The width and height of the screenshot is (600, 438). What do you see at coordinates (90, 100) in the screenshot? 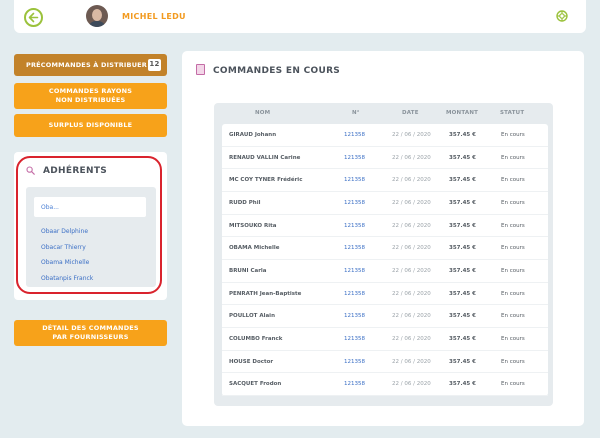
I see `commandes-rayons-label-line2: NON DISTRIBUÉES` at bounding box center [90, 100].